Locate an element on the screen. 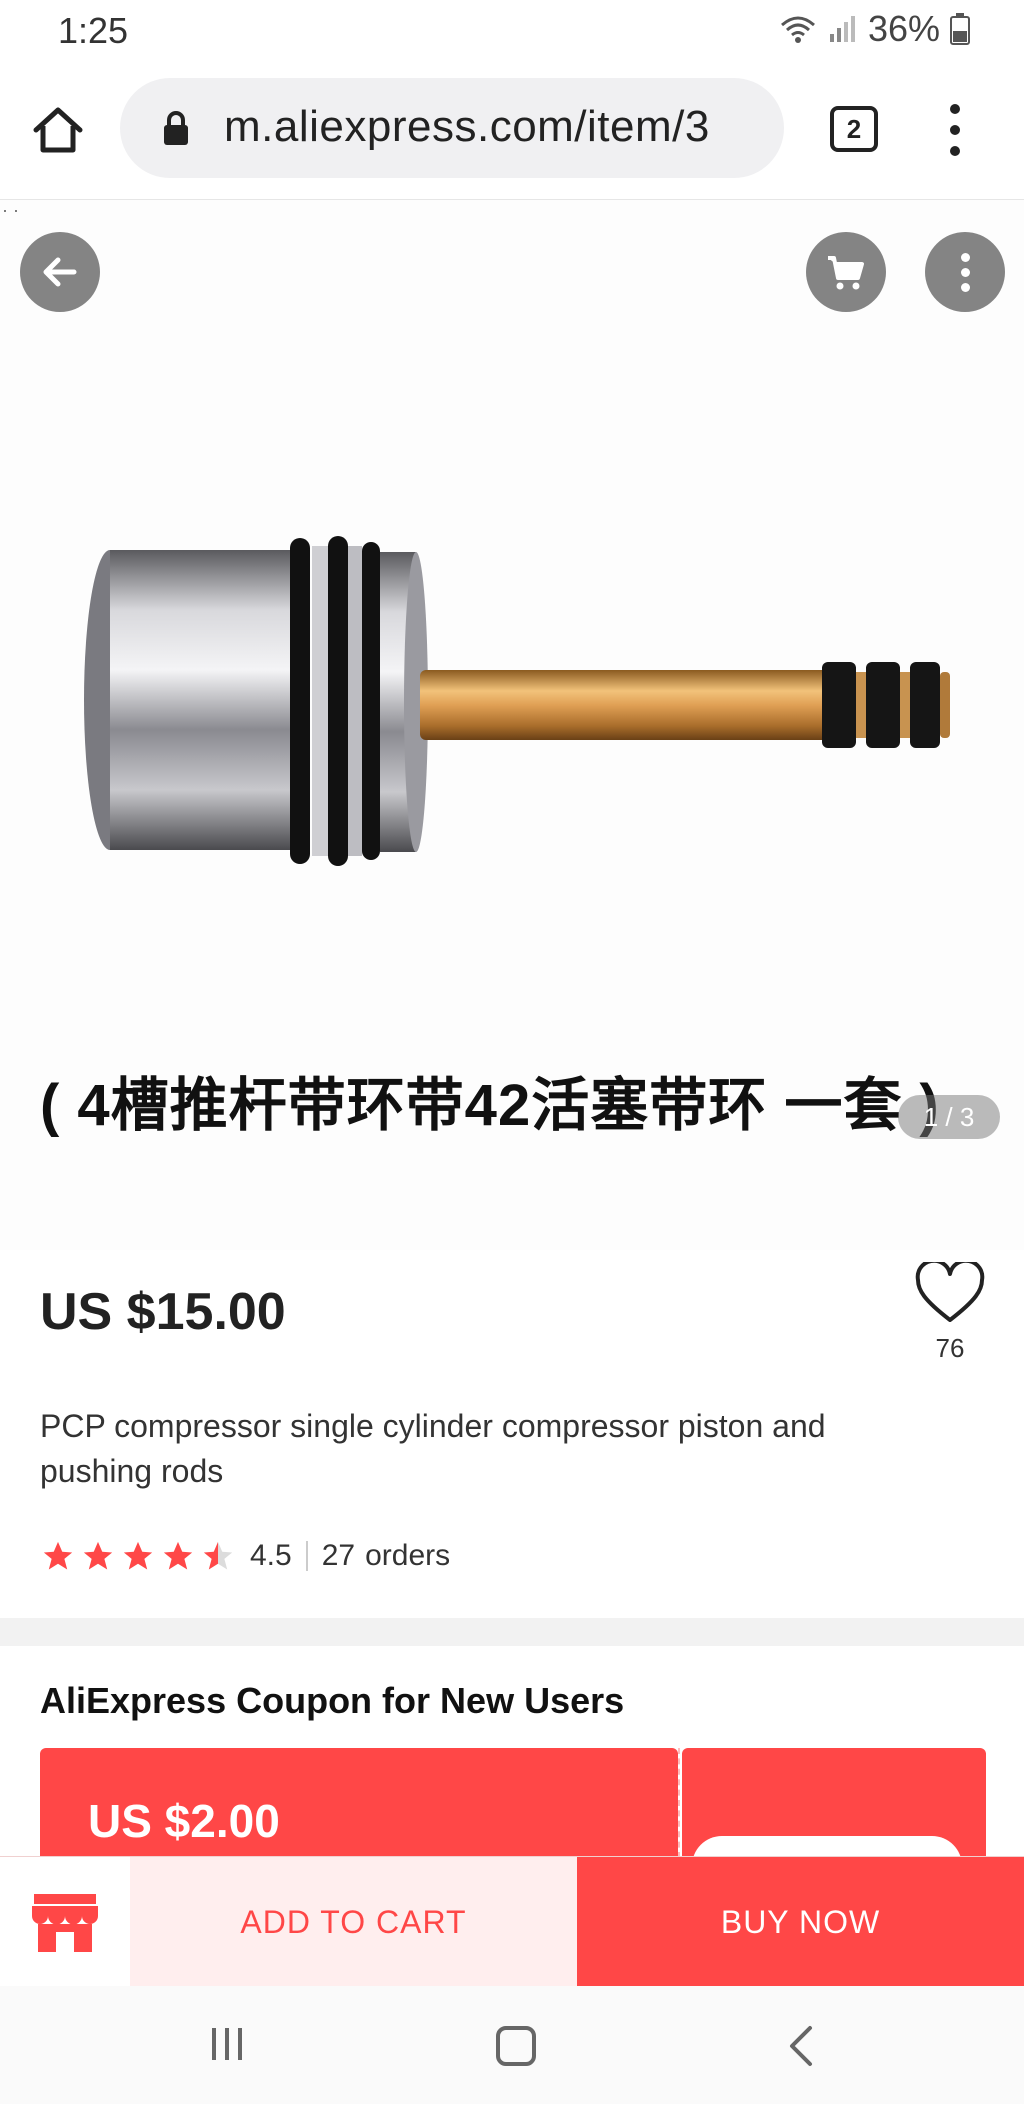  coupon-action-card is located at coordinates (834, 1803).